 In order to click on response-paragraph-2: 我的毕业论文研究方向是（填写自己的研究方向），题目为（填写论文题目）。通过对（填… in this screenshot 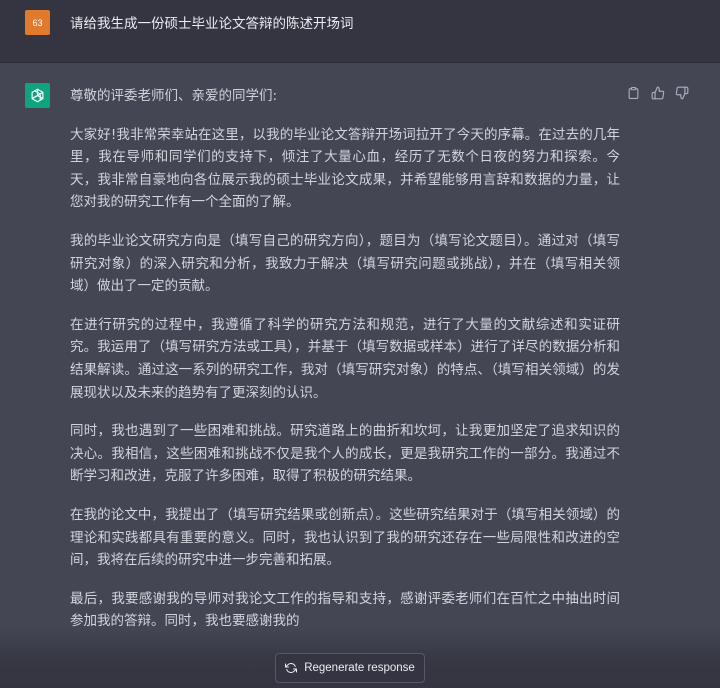, I will do `click(345, 263)`.